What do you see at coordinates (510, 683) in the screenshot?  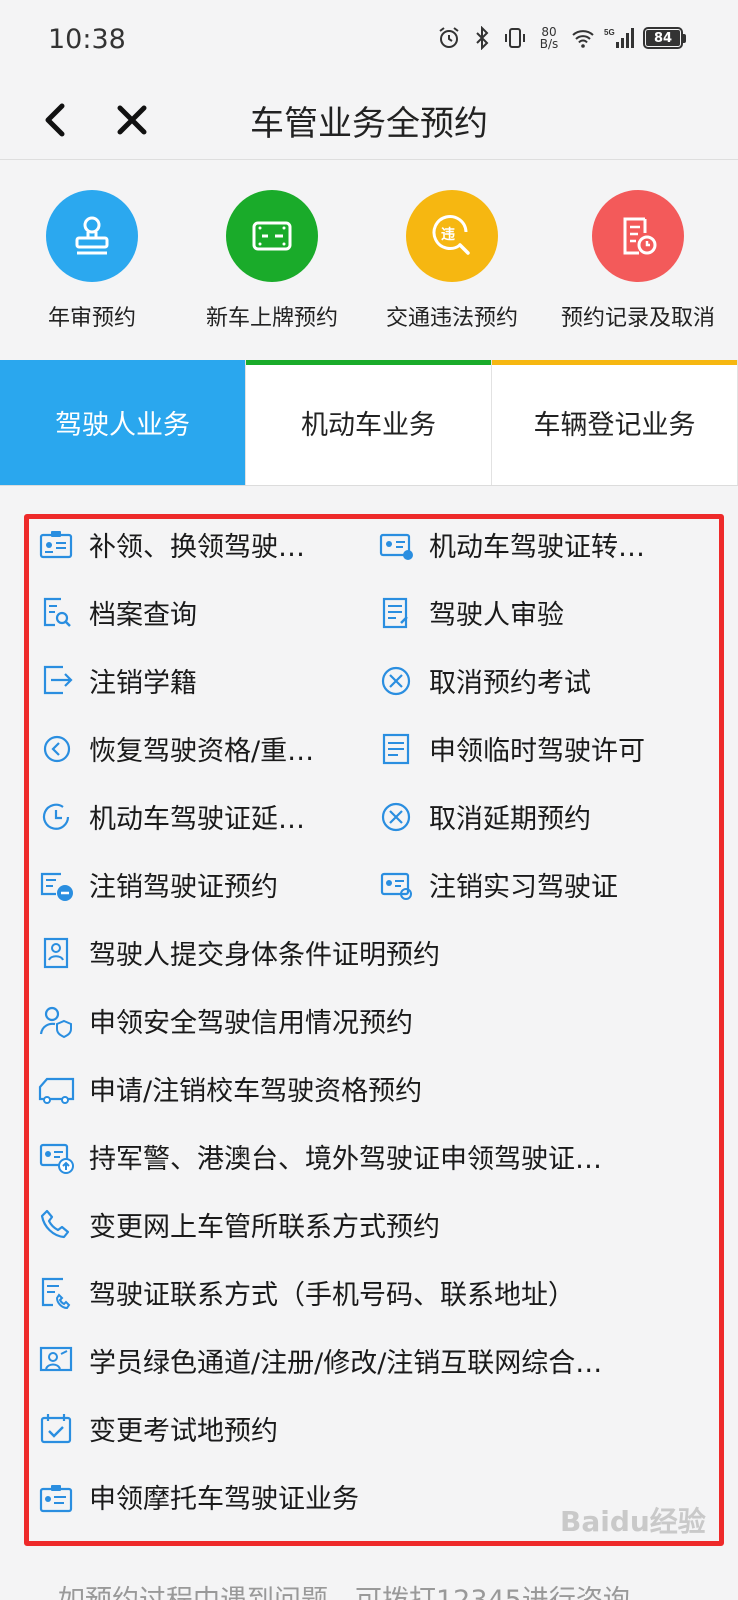 I see `service-label: 取消预约考试` at bounding box center [510, 683].